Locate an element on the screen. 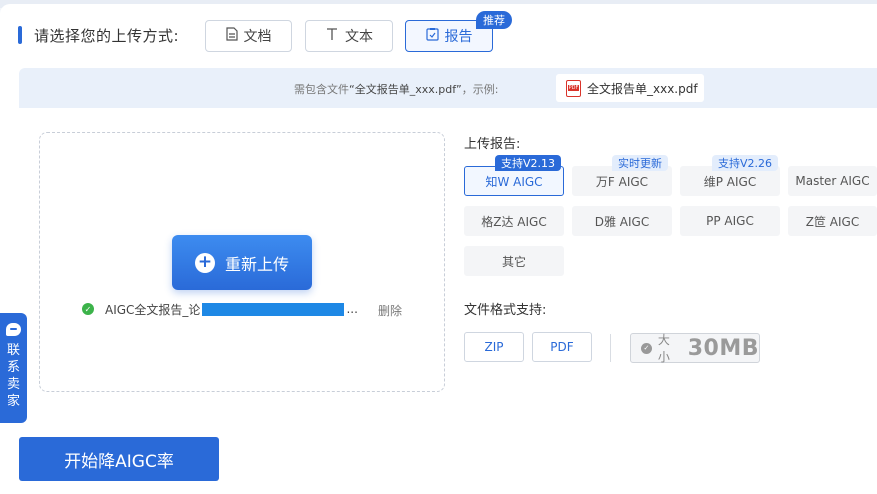 This screenshot has width=877, height=494. format-pdf: PDF is located at coordinates (562, 347).